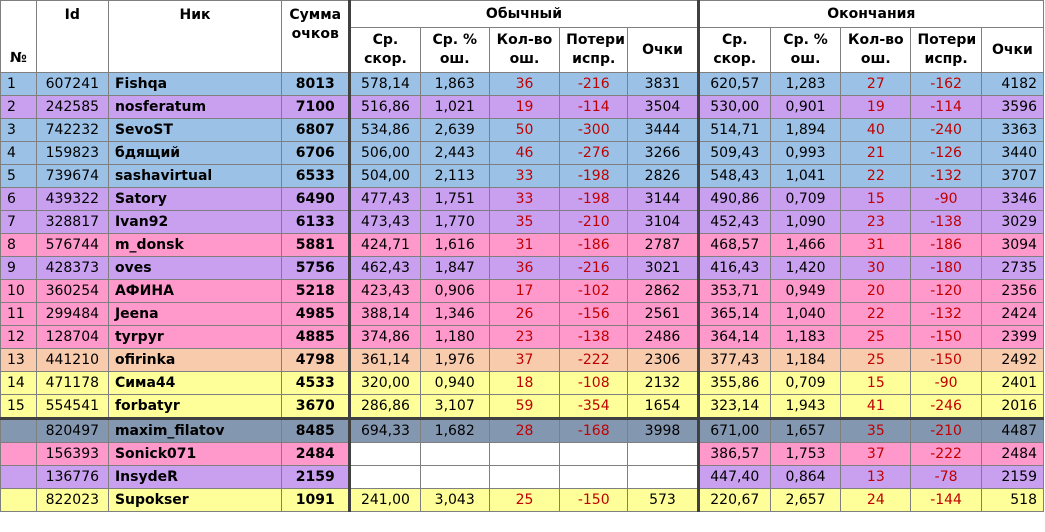  I want to click on cell-sum: 6706, so click(316, 153).